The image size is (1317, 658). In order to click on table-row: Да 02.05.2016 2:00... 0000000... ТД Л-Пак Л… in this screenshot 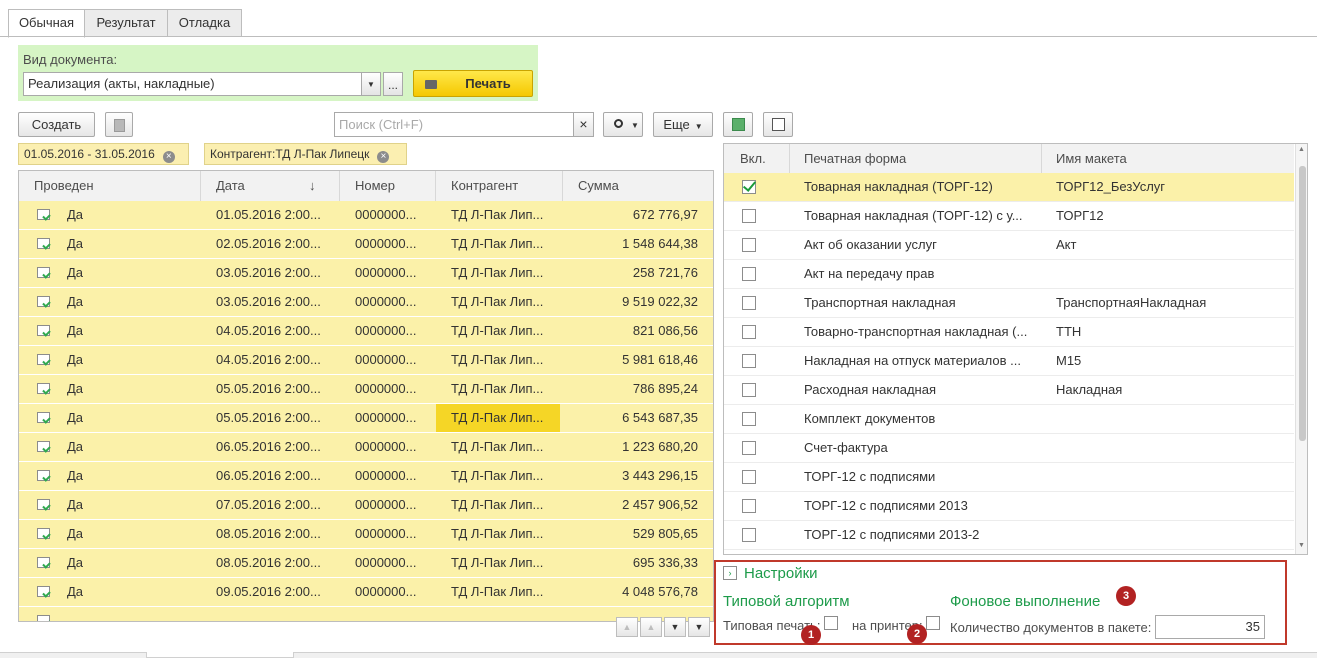, I will do `click(366, 244)`.